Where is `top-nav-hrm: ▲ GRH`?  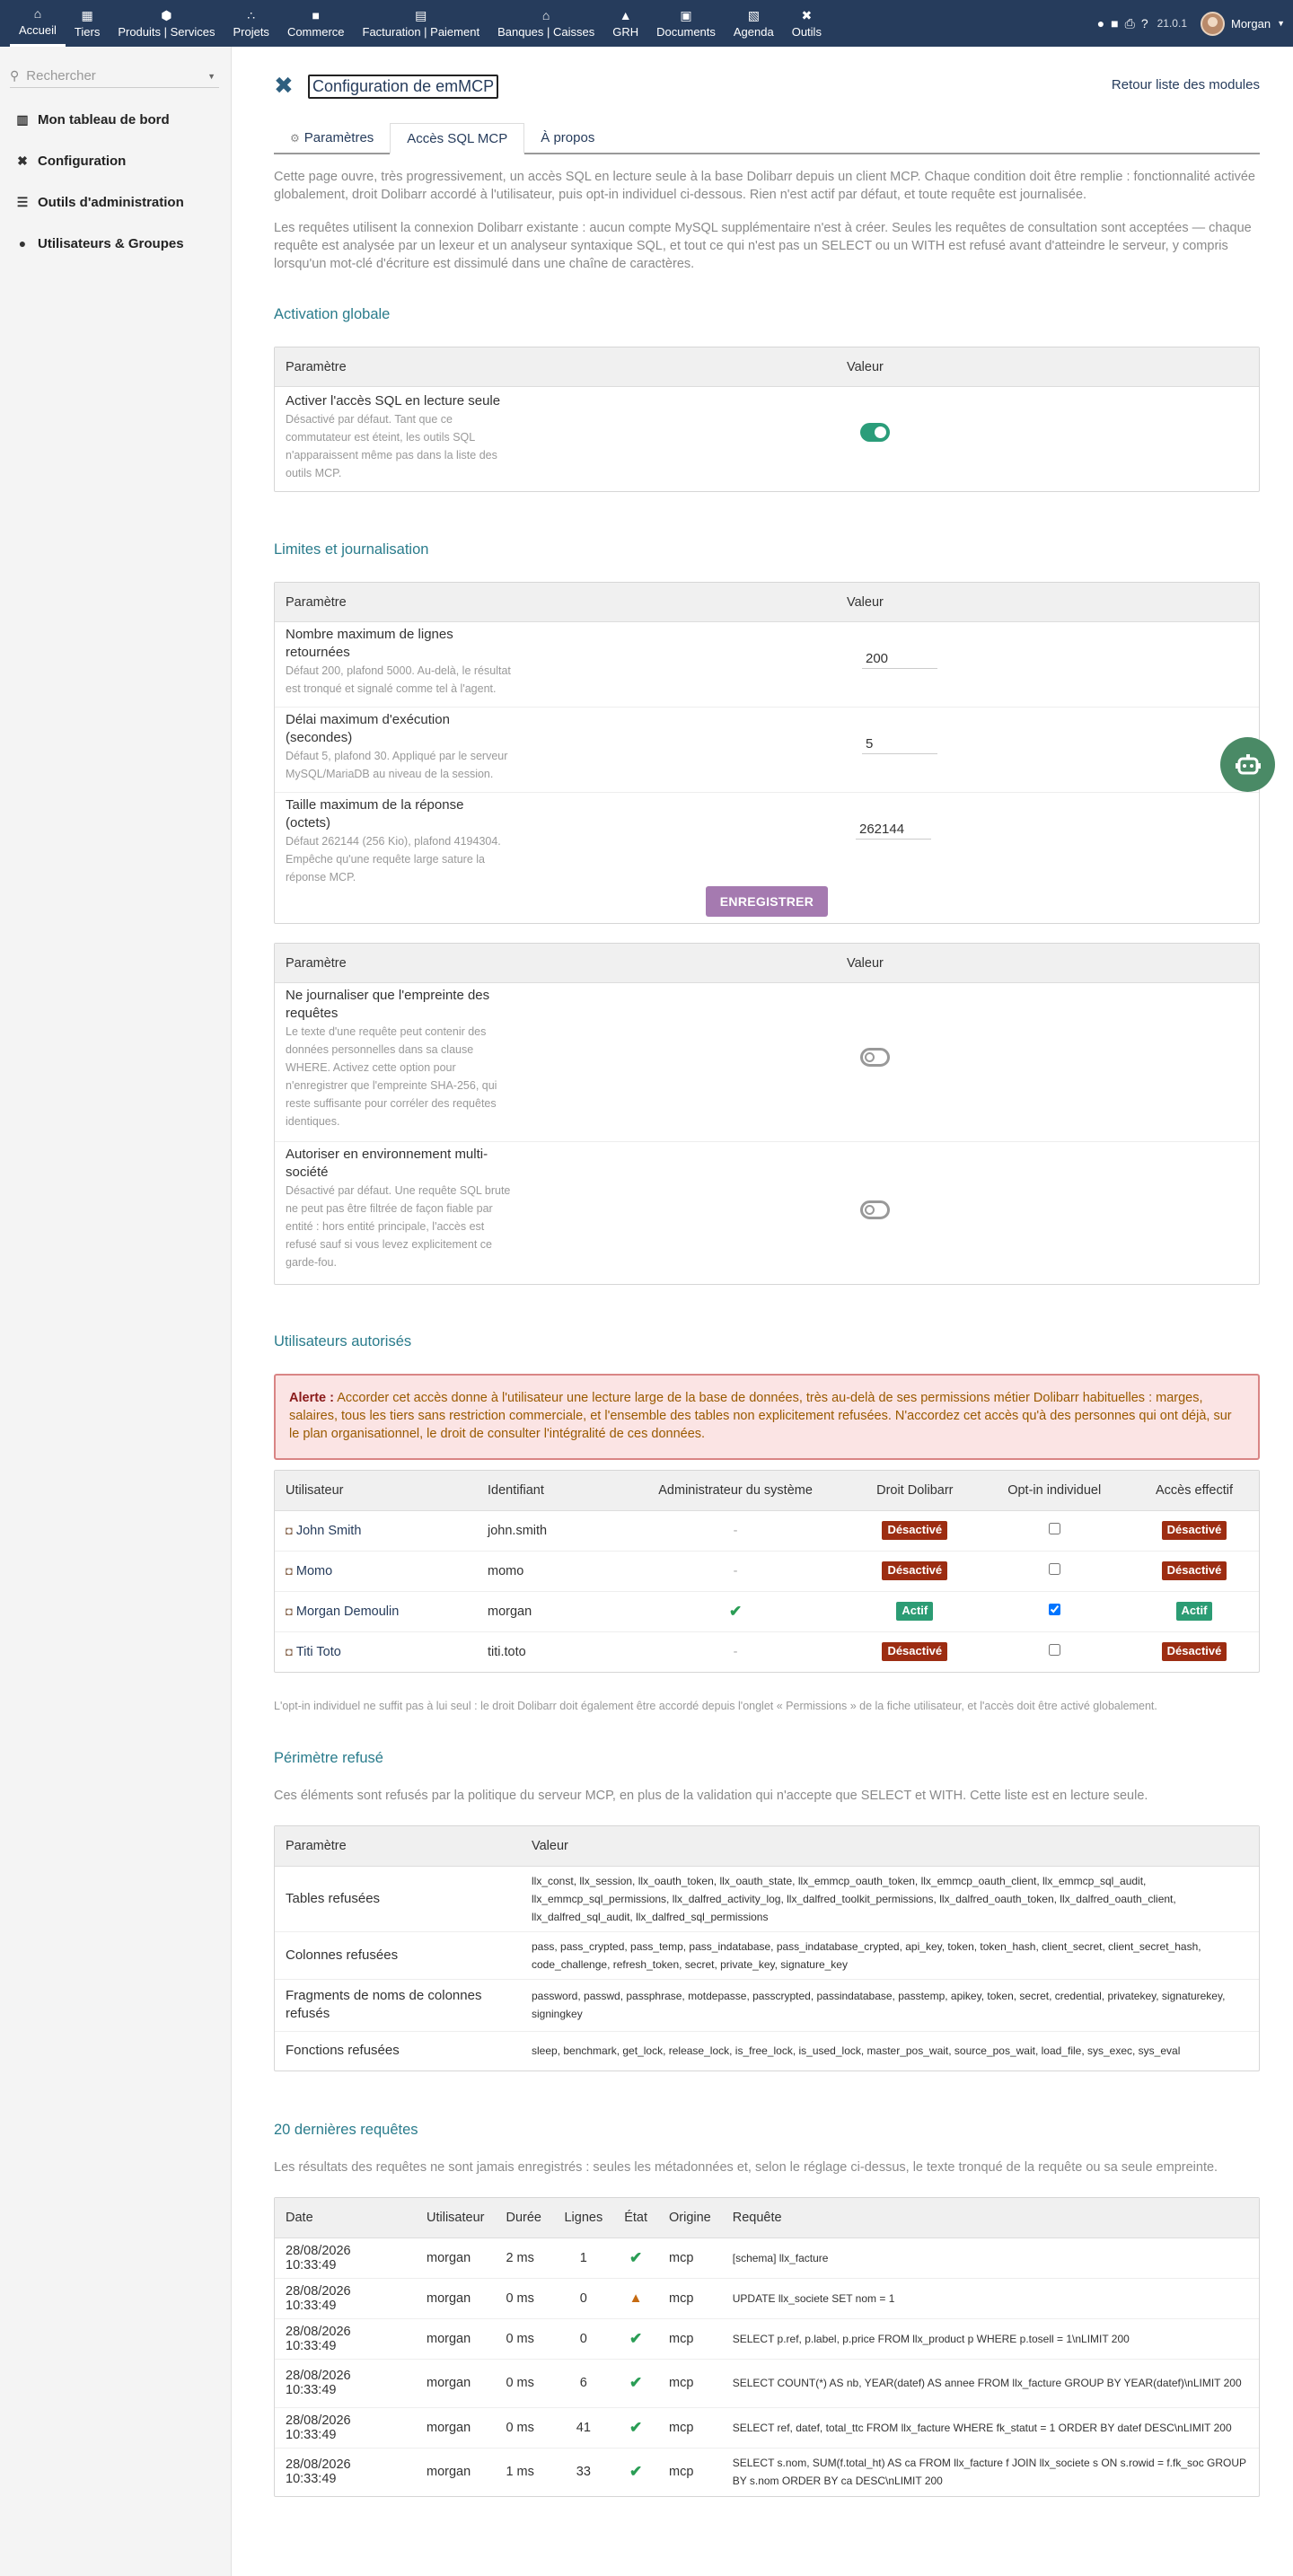 top-nav-hrm: ▲ GRH is located at coordinates (625, 23).